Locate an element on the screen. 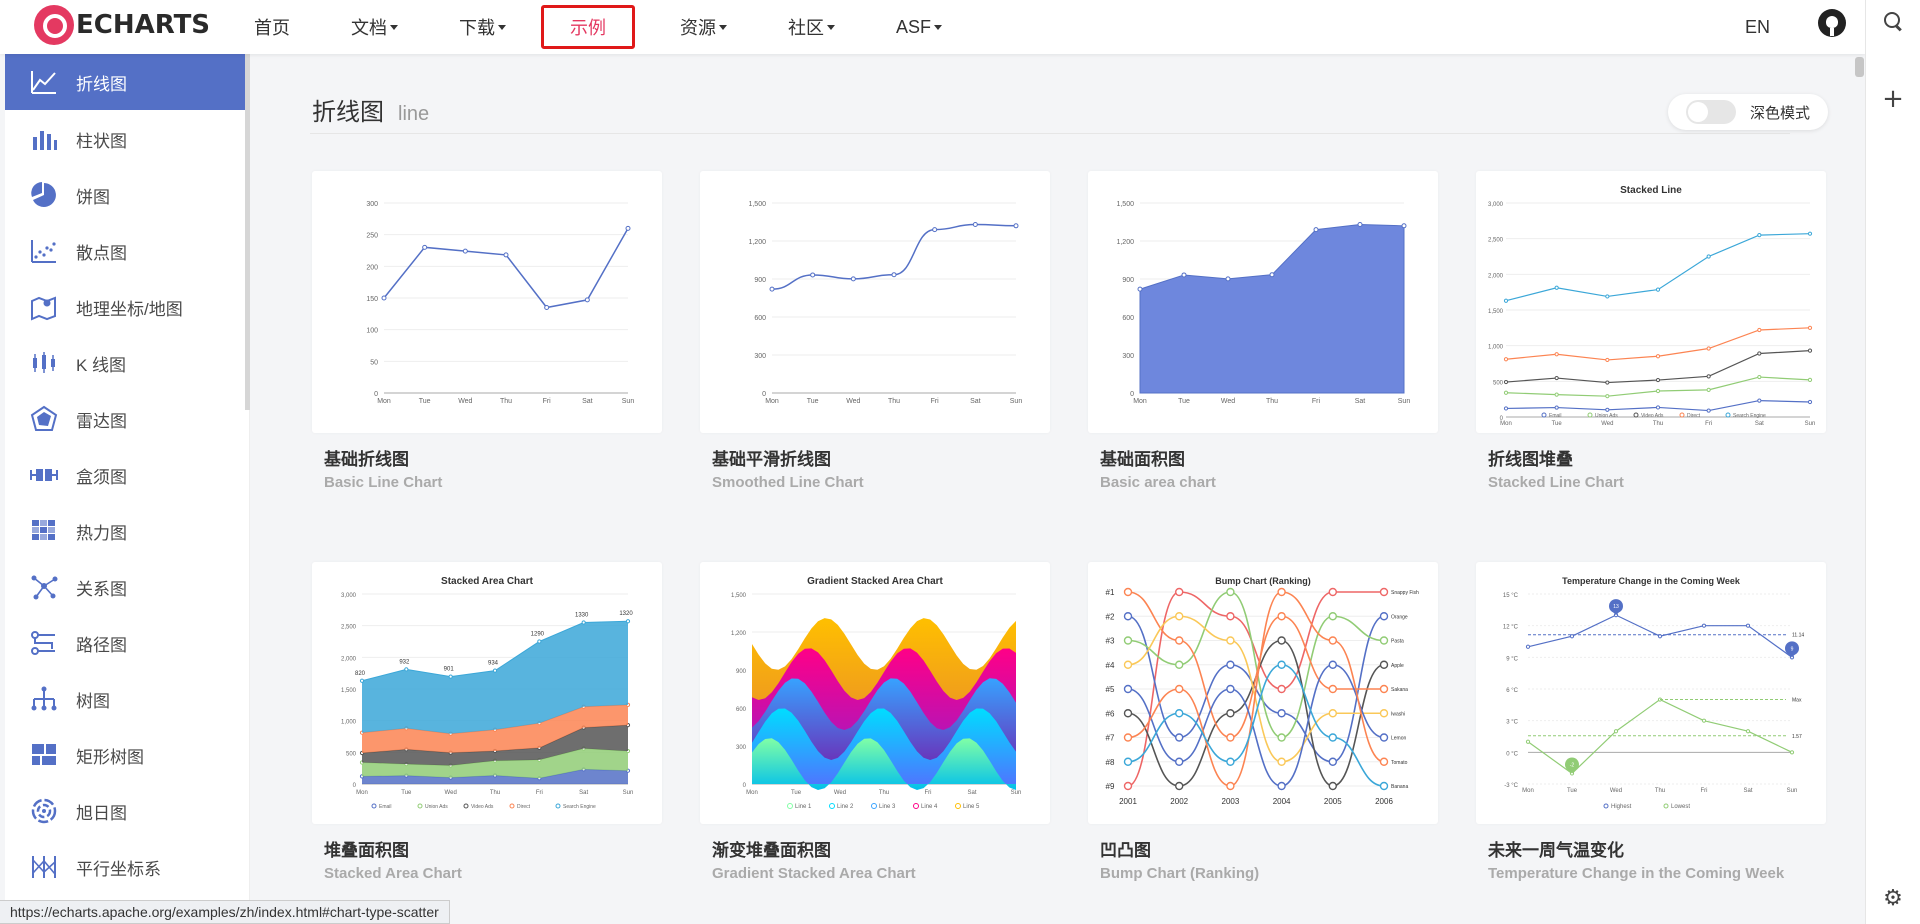 The height and width of the screenshot is (924, 1920). y-tick-label: 1,500 is located at coordinates (739, 596).